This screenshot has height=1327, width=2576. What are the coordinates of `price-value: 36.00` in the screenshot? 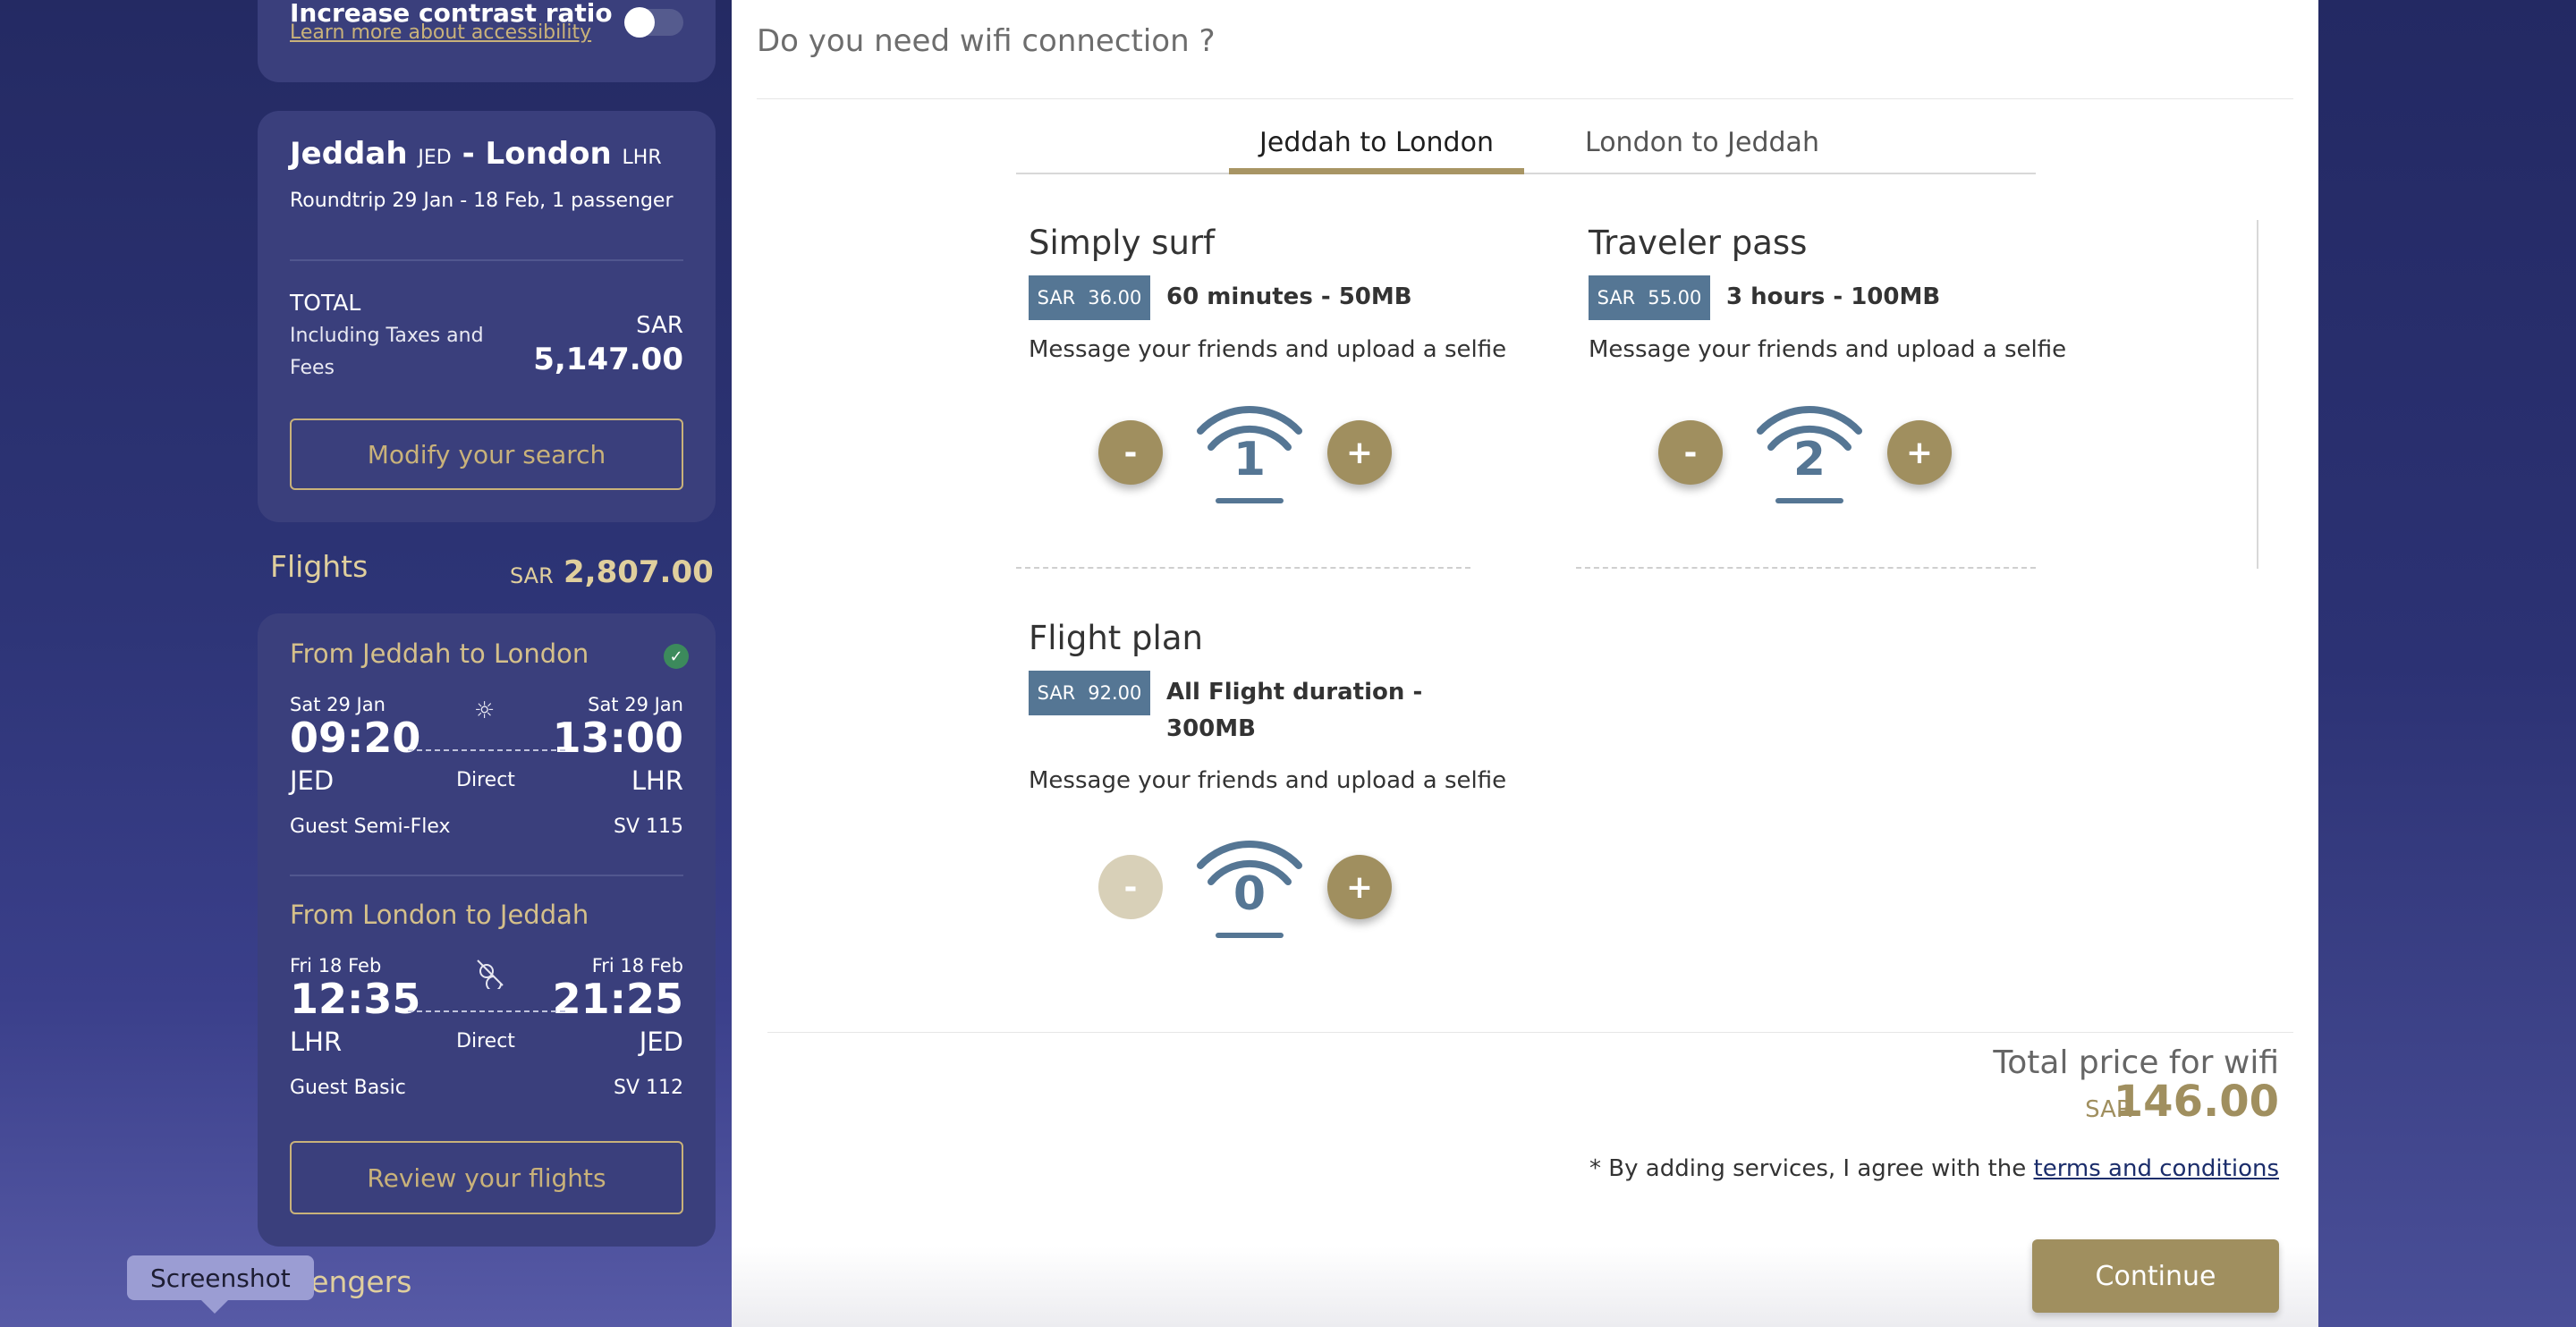 It's located at (1115, 298).